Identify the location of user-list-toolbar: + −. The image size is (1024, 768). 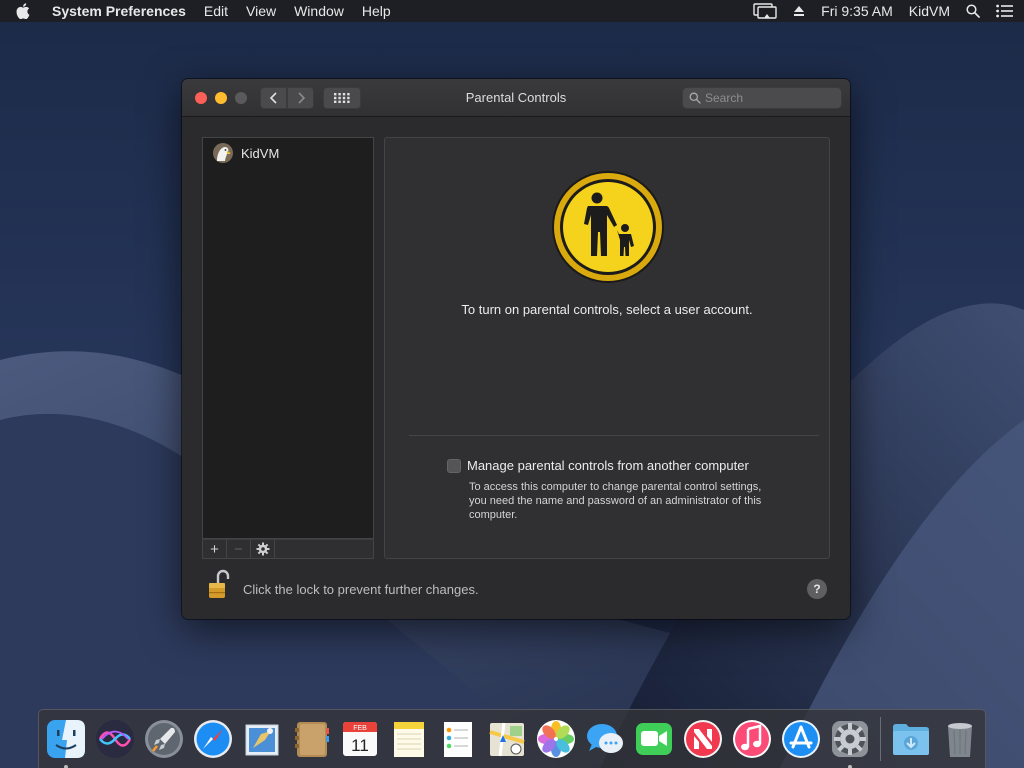
(288, 549).